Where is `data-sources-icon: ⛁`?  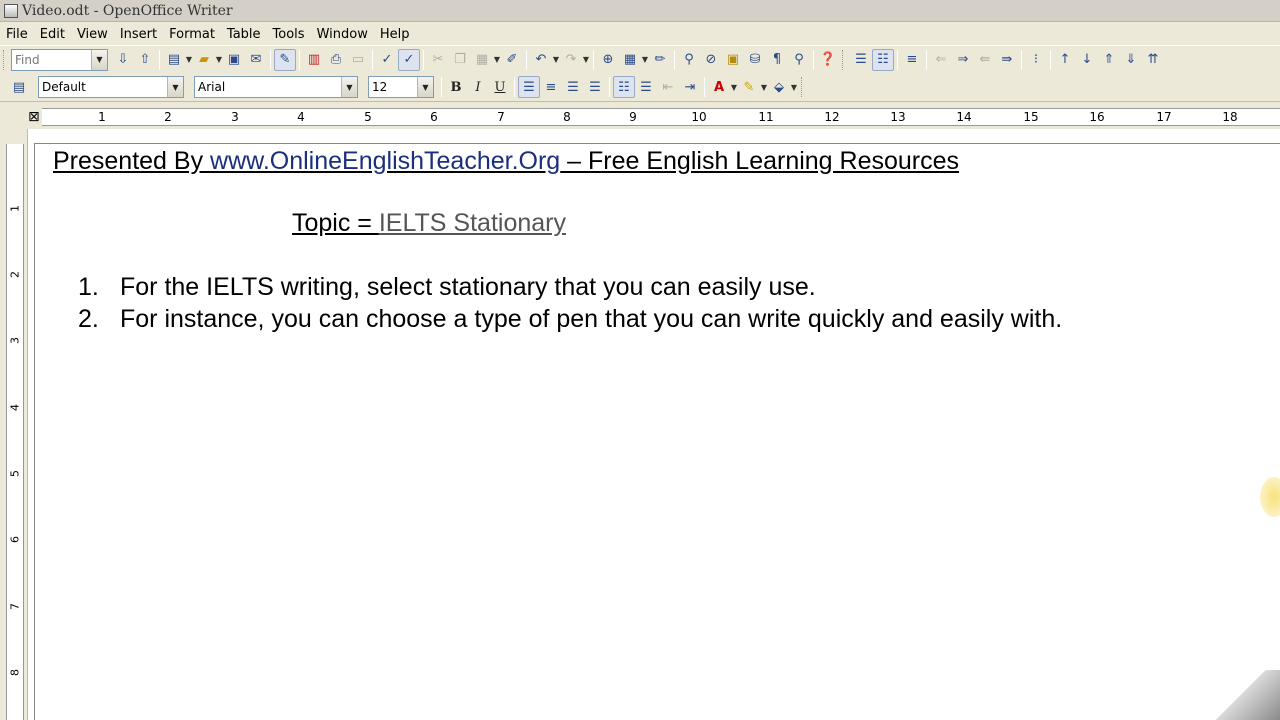 data-sources-icon: ⛁ is located at coordinates (755, 60).